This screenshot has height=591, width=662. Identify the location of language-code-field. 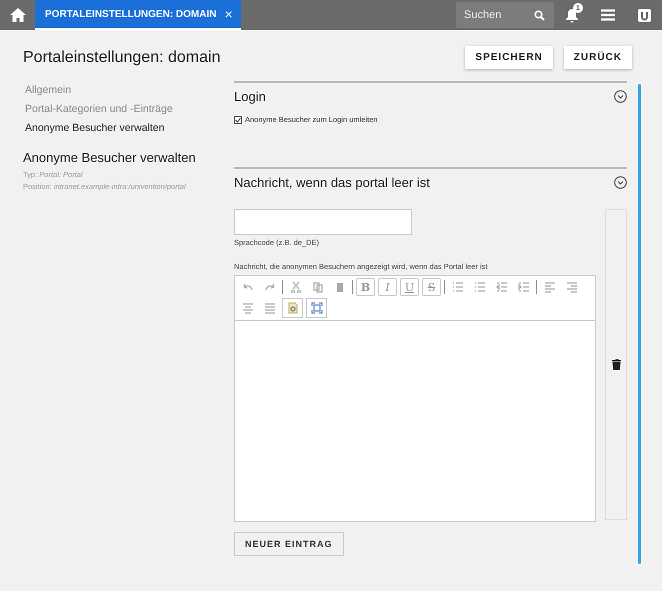
(323, 222).